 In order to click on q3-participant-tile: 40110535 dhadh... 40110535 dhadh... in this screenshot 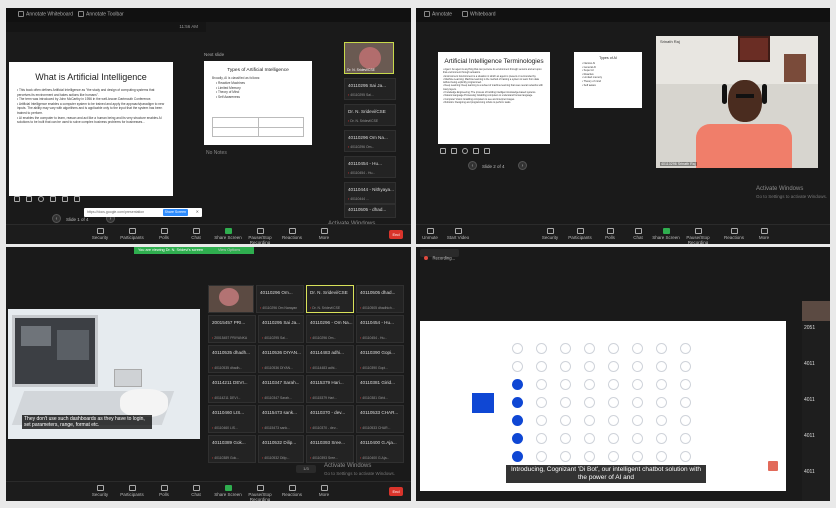, I will do `click(232, 359)`.